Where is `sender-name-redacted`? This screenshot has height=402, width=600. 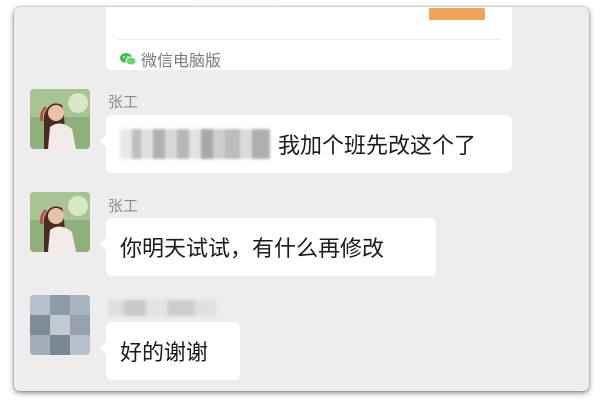
sender-name-redacted is located at coordinates (162, 308).